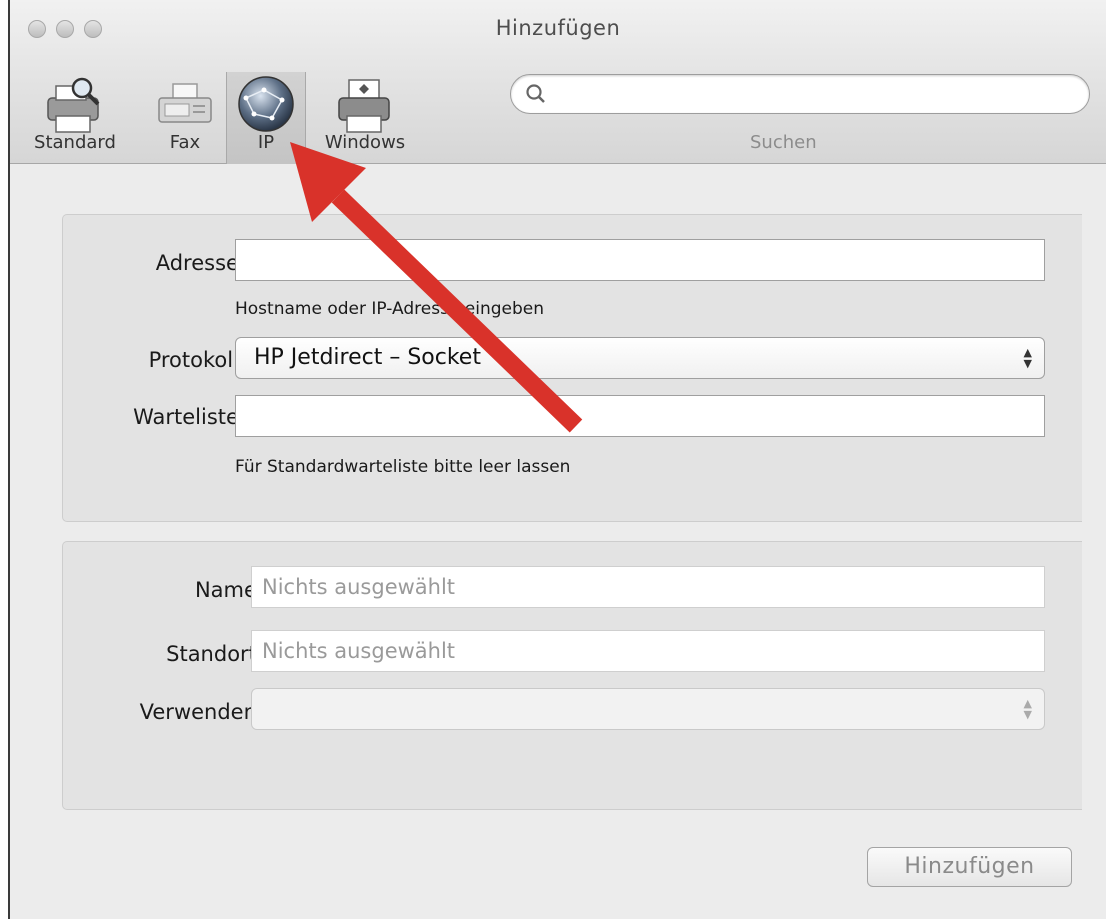 Image resolution: width=1106 pixels, height=919 pixels. Describe the element at coordinates (640, 358) in the screenshot. I see `protocol-select: HP Jetdirect – Socket ▲ ▼` at that location.